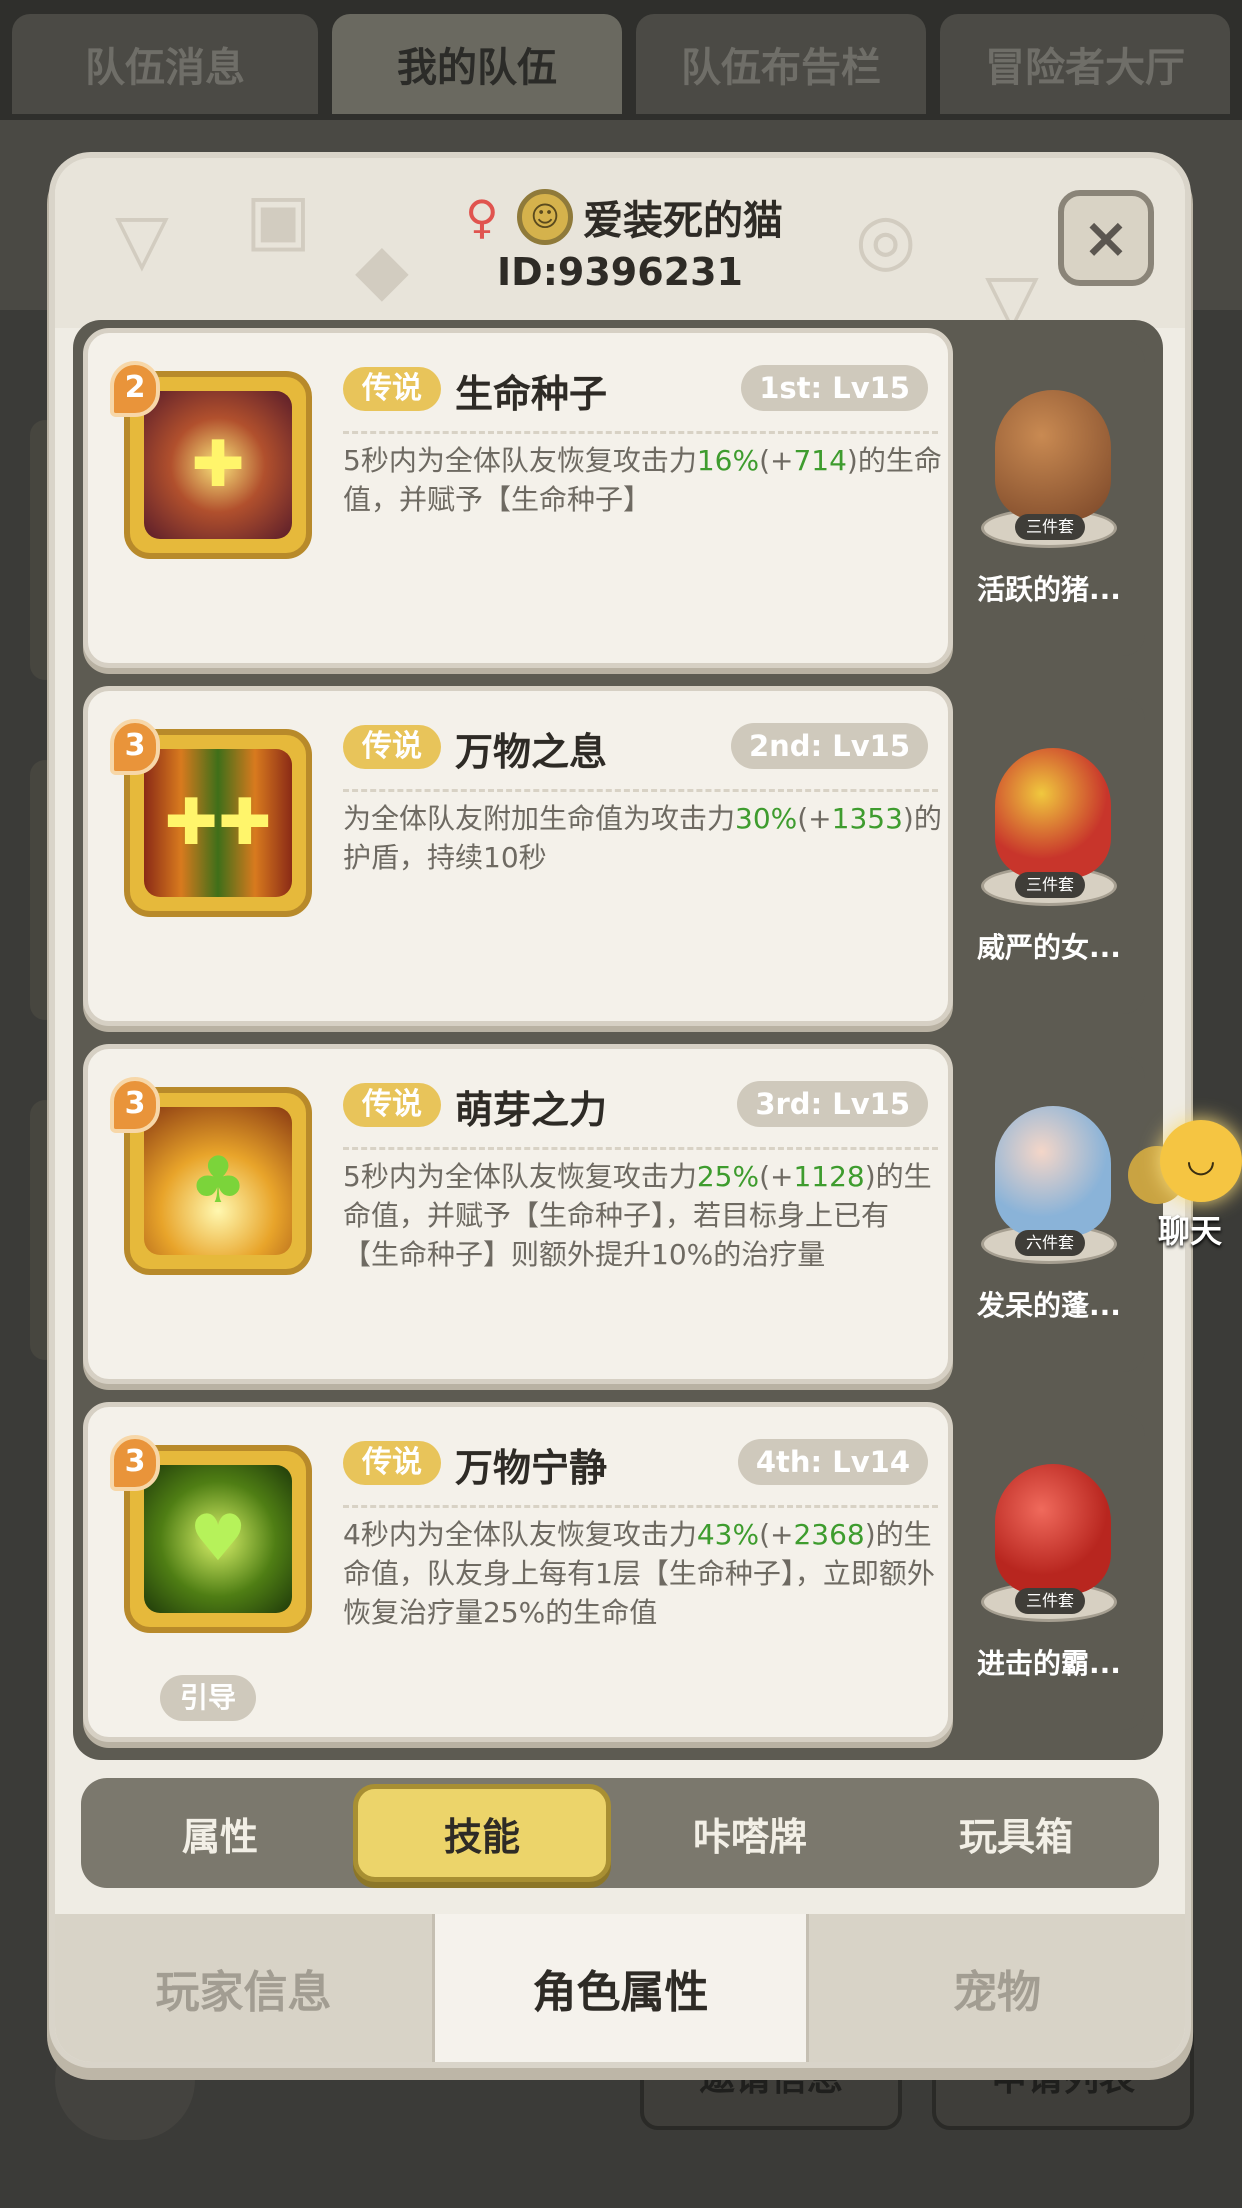 The height and width of the screenshot is (2208, 1242). What do you see at coordinates (1201, 1161) in the screenshot?
I see `smiley-chat-icon: ◡` at bounding box center [1201, 1161].